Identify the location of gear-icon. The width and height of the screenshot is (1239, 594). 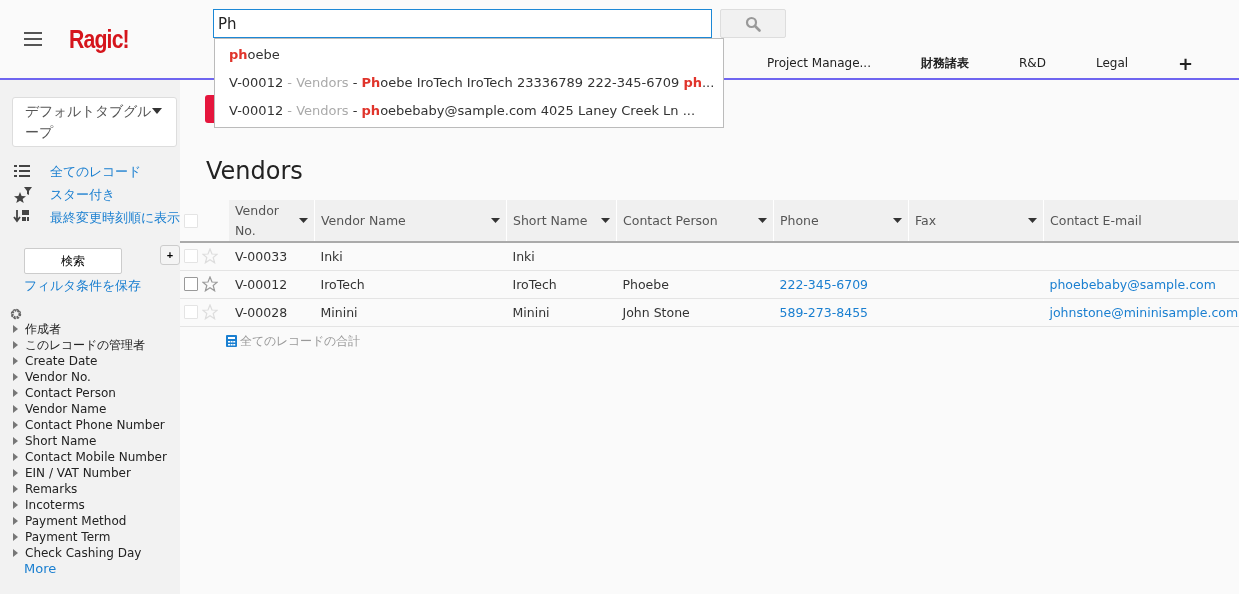
(16, 314).